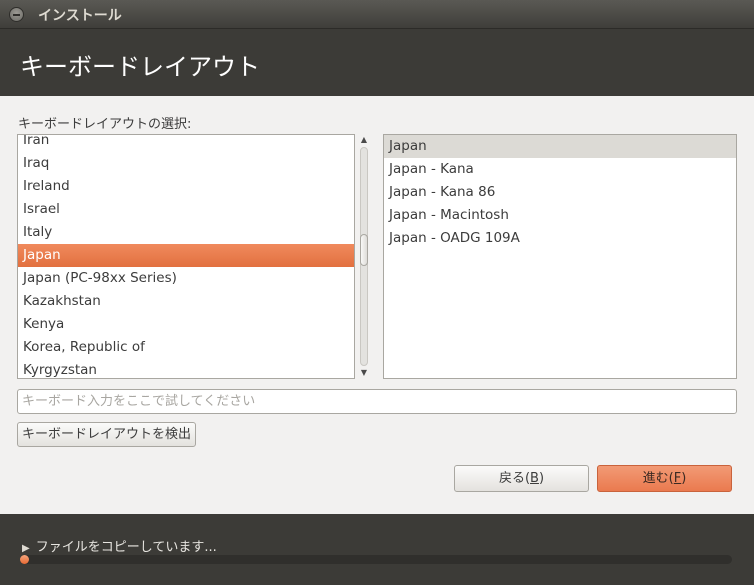 Image resolution: width=754 pixels, height=585 pixels. Describe the element at coordinates (186, 368) in the screenshot. I see `layout-list-item: Kyrgyzstan` at that location.